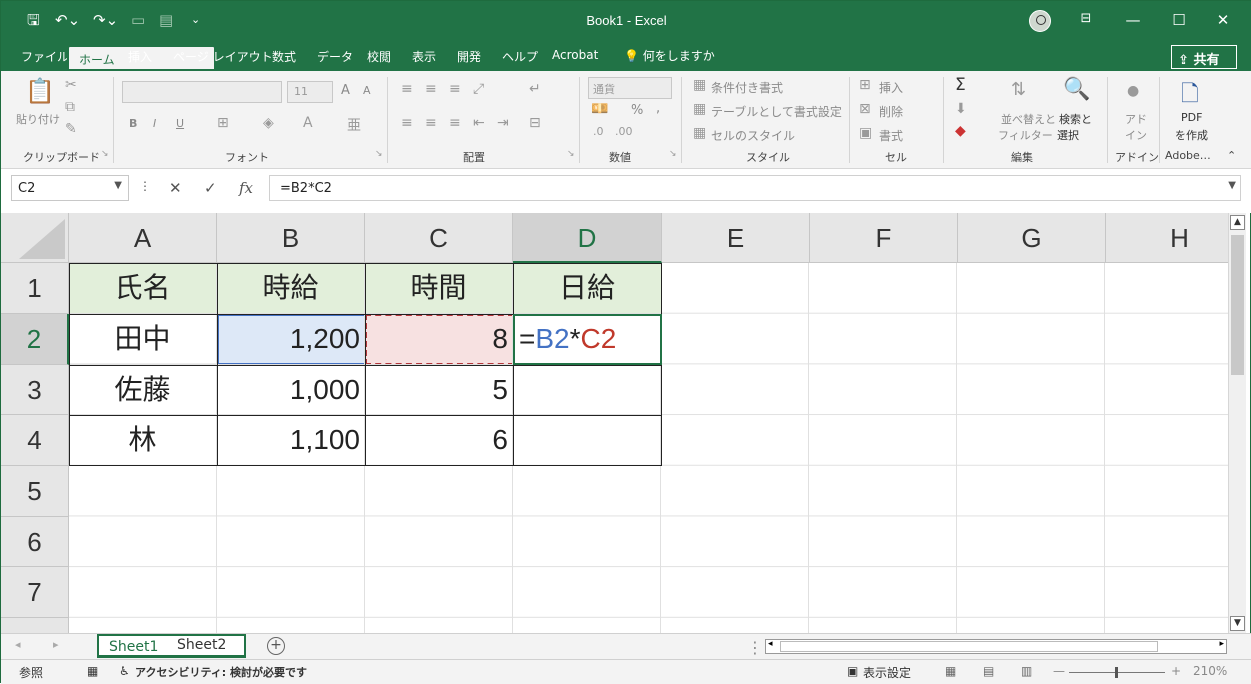  Describe the element at coordinates (71, 129) in the screenshot. I see `format-painter-icon: ✎` at that location.